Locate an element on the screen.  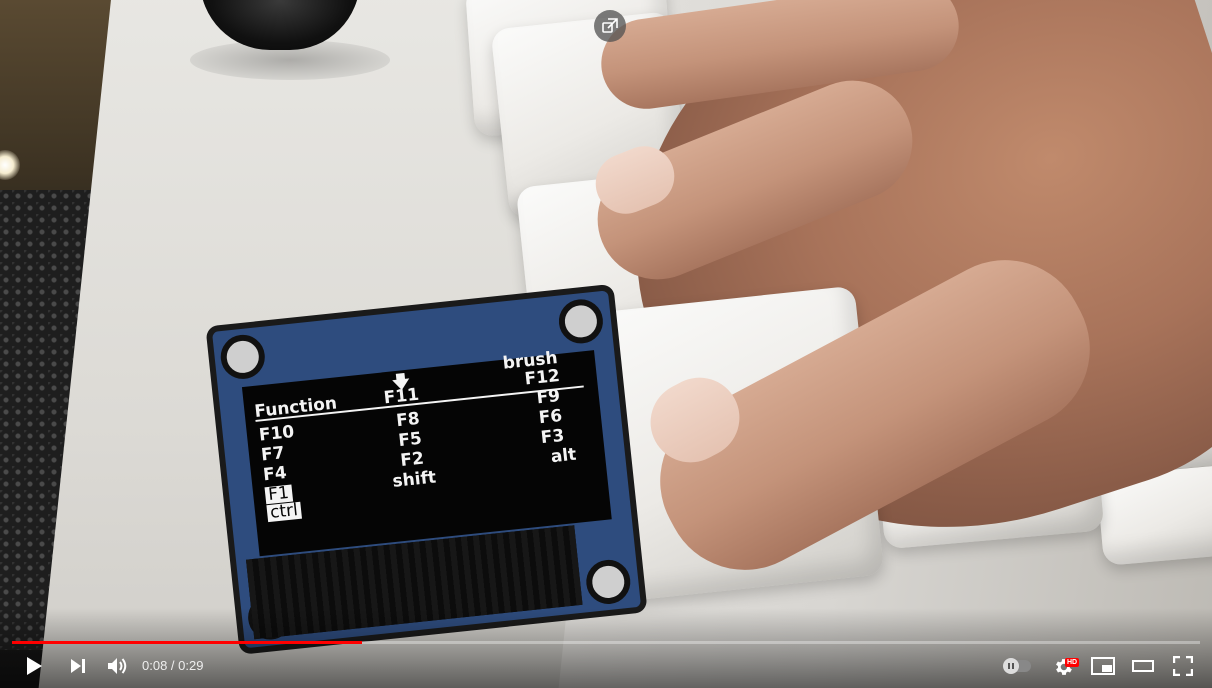
fullscreen-icon is located at coordinates (1183, 666).